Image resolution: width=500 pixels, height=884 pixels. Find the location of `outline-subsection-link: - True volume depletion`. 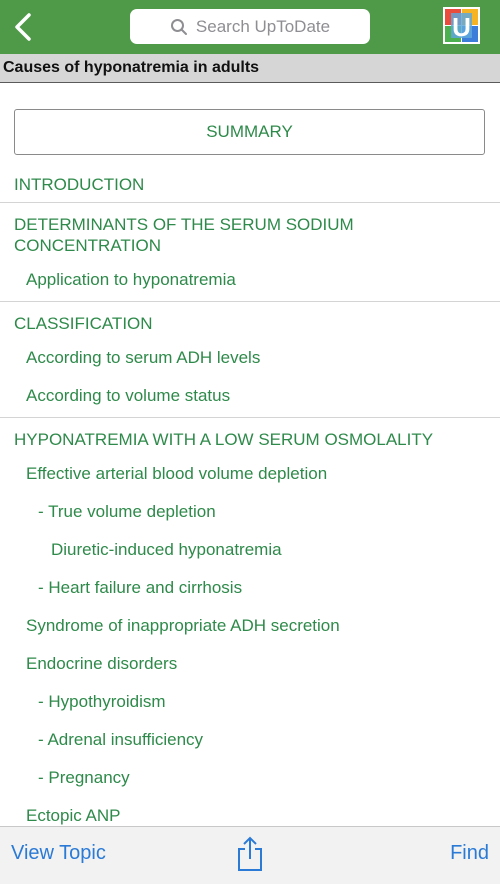

outline-subsection-link: - True volume depletion is located at coordinates (250, 514).